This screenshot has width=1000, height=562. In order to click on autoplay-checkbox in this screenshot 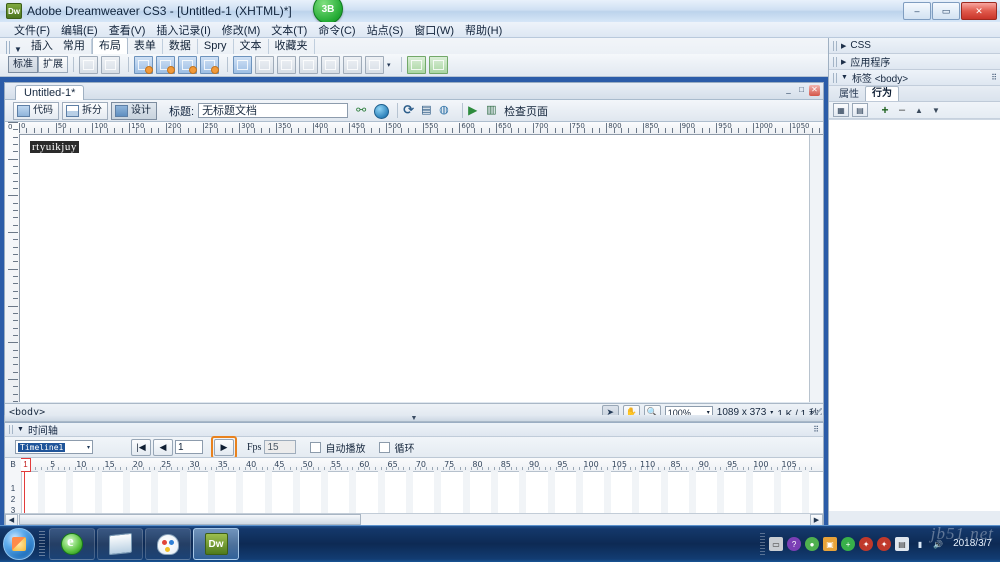, I will do `click(316, 447)`.